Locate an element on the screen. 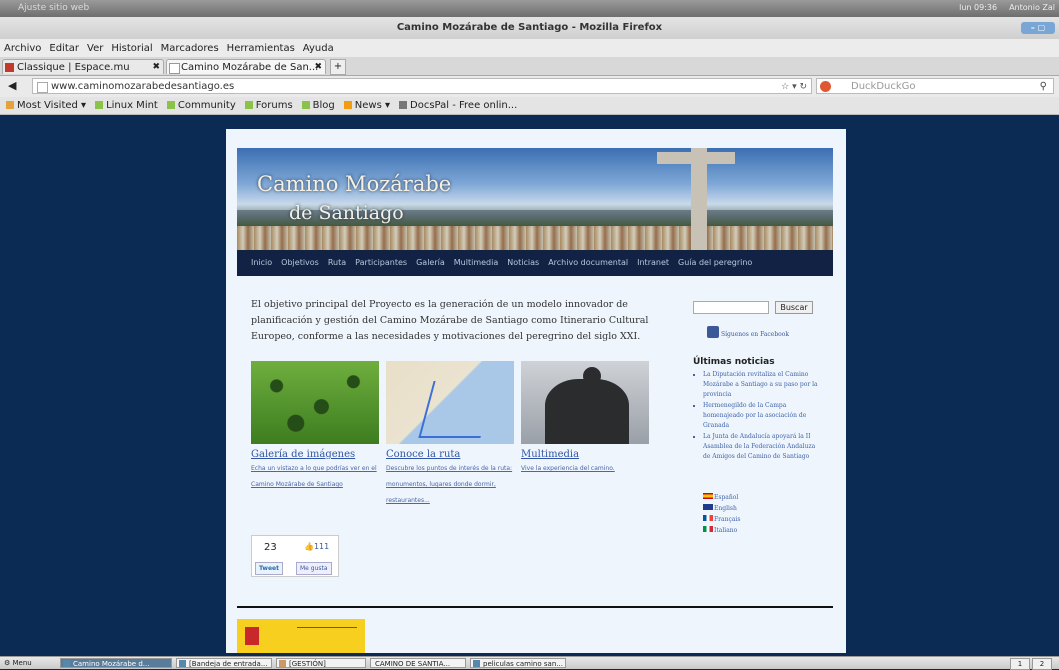 This screenshot has width=1059, height=670. spain-flag-icon is located at coordinates (708, 496).